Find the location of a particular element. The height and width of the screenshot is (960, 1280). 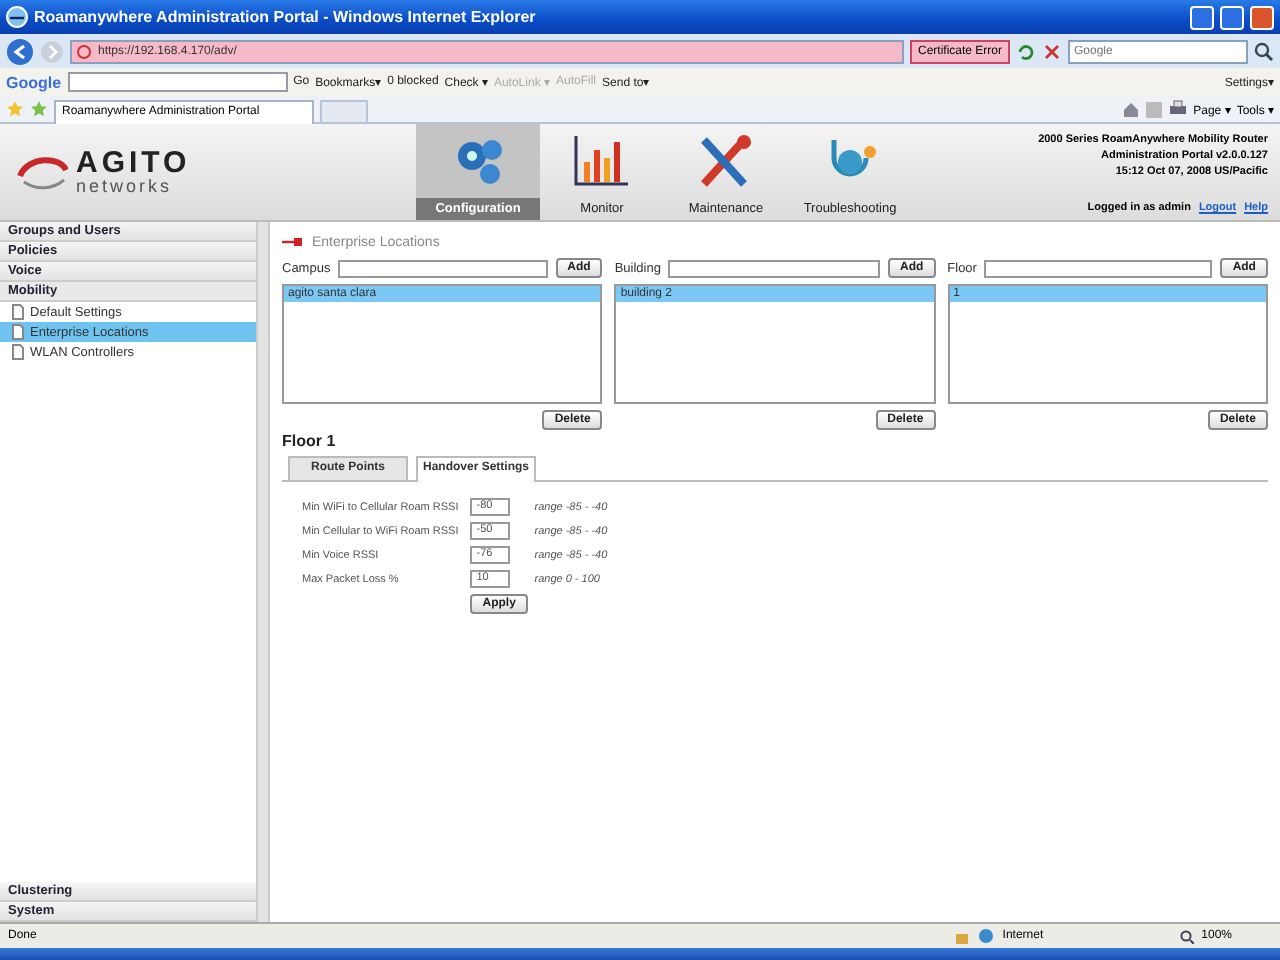

refresh-icon is located at coordinates (1026, 51).